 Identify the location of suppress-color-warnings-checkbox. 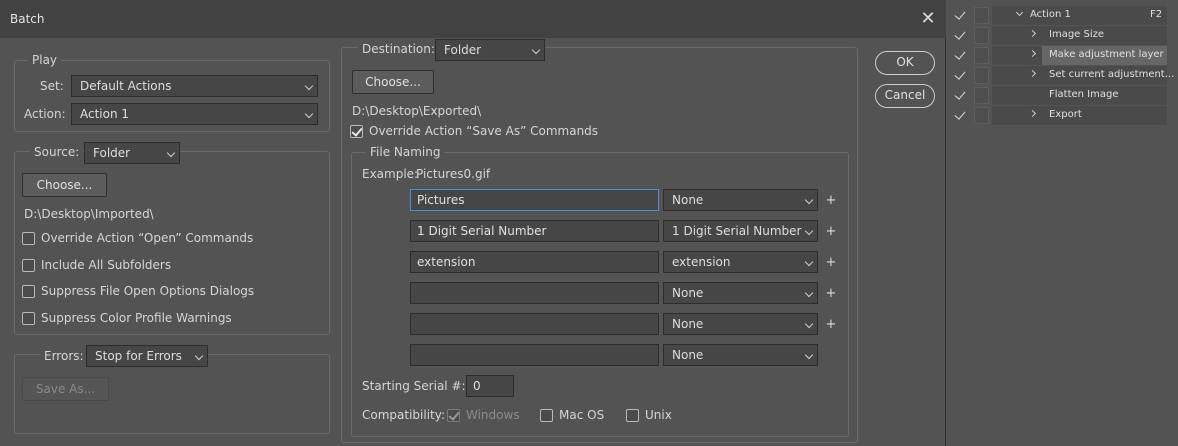
(28, 318).